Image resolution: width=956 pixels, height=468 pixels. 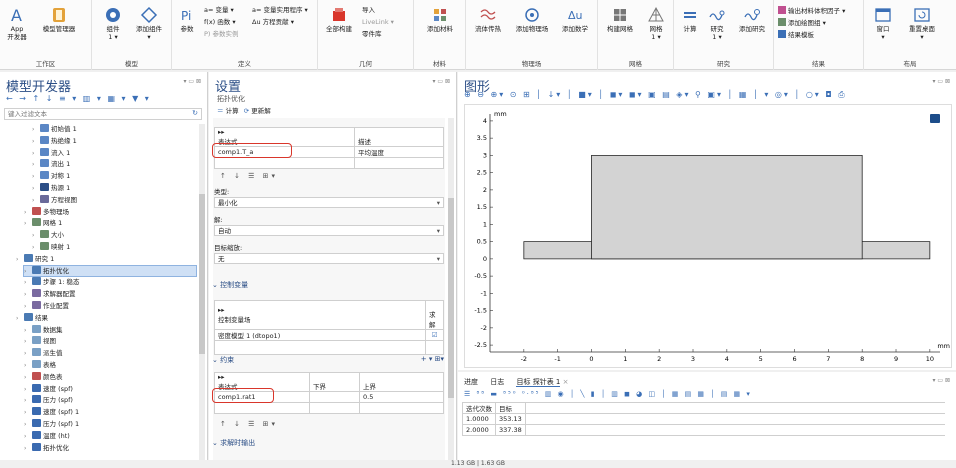 What do you see at coordinates (280, 10) in the screenshot?
I see `variable-utilities-button: a= 变量实用程序 ▾` at bounding box center [280, 10].